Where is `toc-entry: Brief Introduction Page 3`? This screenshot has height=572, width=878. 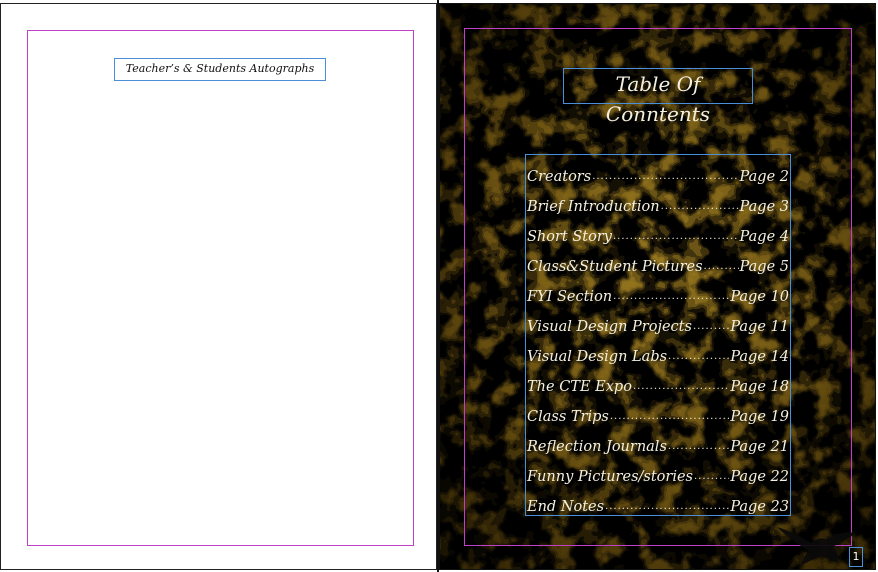
toc-entry: Brief Introduction Page 3 is located at coordinates (658, 200).